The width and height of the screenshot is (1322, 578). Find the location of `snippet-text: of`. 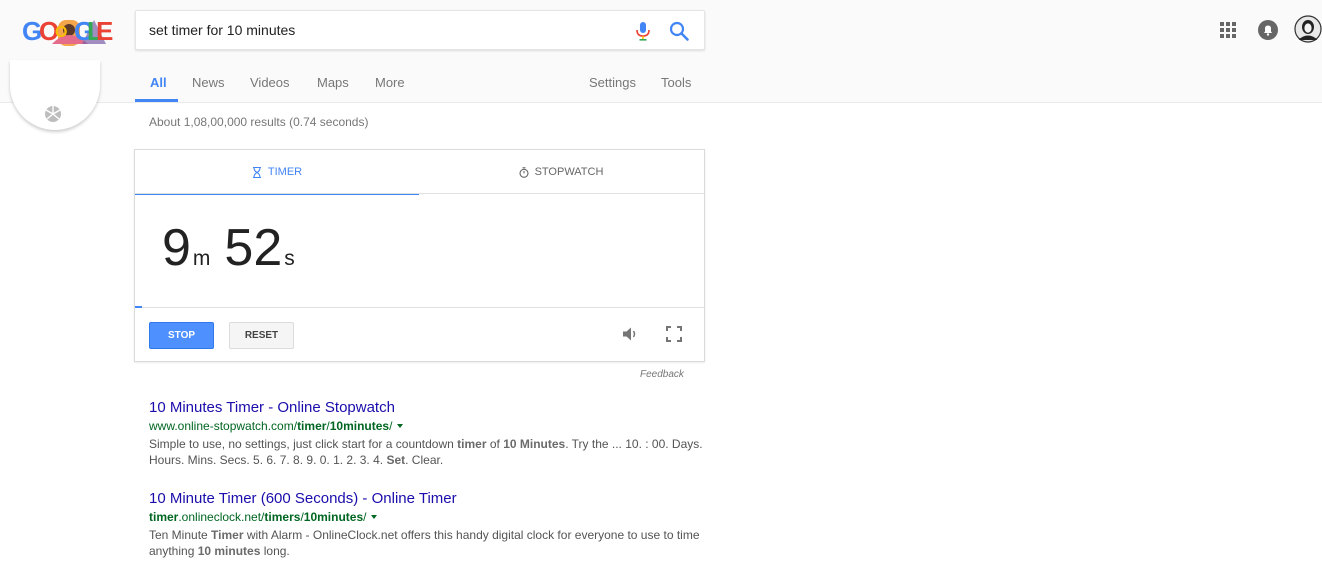

snippet-text: of is located at coordinates (495, 444).